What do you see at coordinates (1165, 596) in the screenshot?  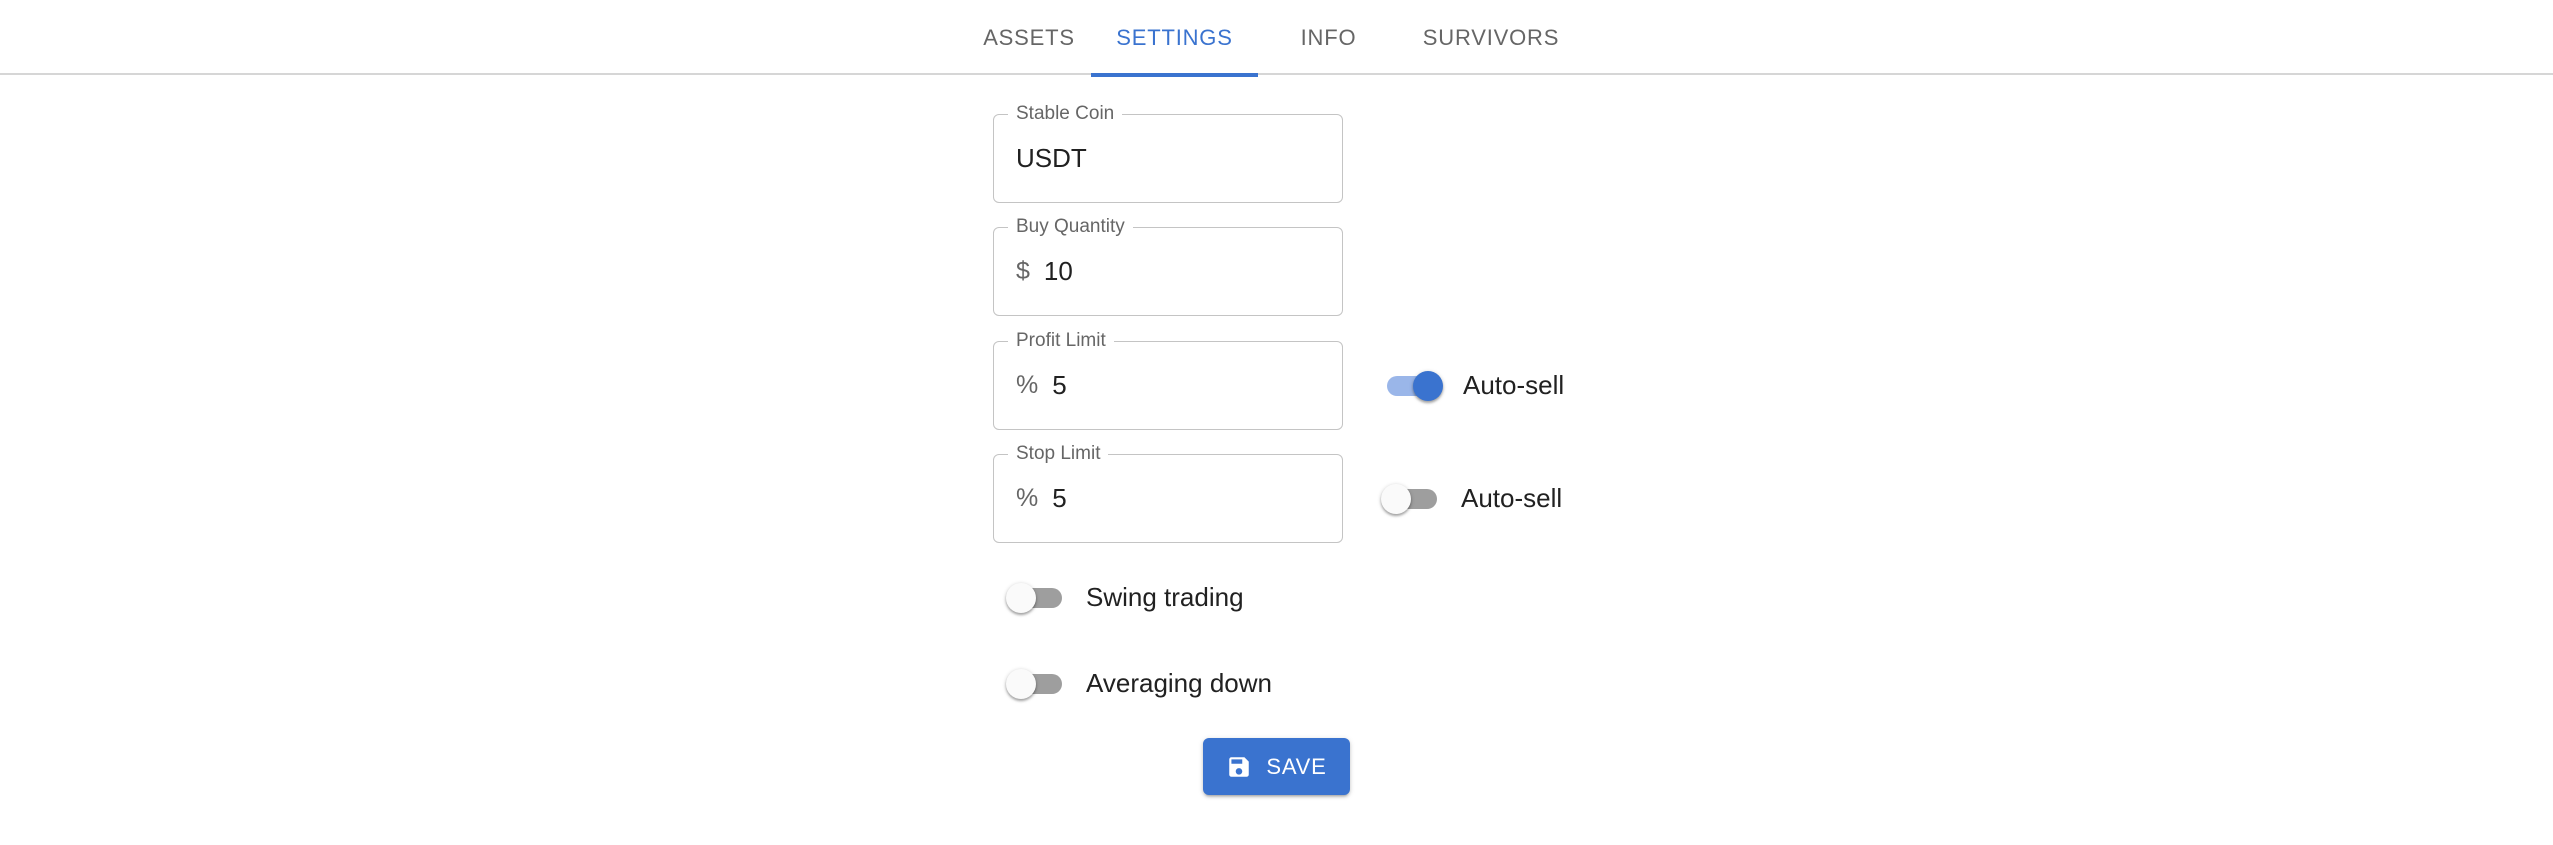 I see `swing-trading-label: Swing trading` at bounding box center [1165, 596].